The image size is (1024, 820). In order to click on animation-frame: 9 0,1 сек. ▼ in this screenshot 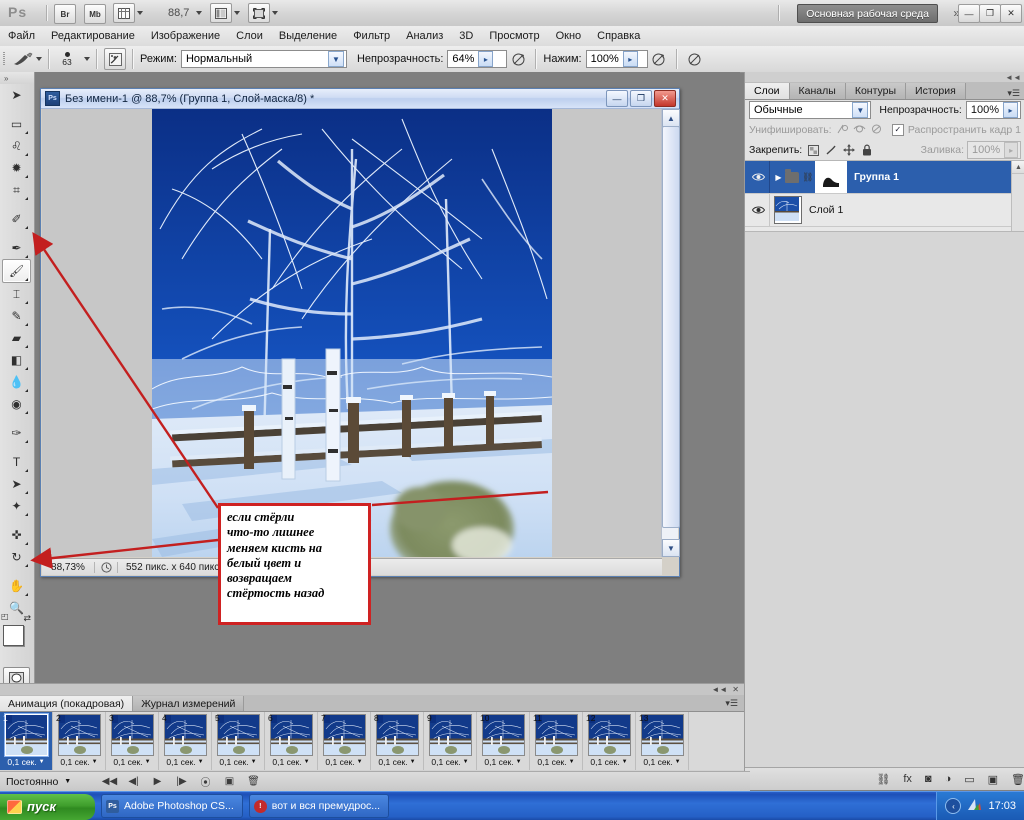, I will do `click(450, 741)`.